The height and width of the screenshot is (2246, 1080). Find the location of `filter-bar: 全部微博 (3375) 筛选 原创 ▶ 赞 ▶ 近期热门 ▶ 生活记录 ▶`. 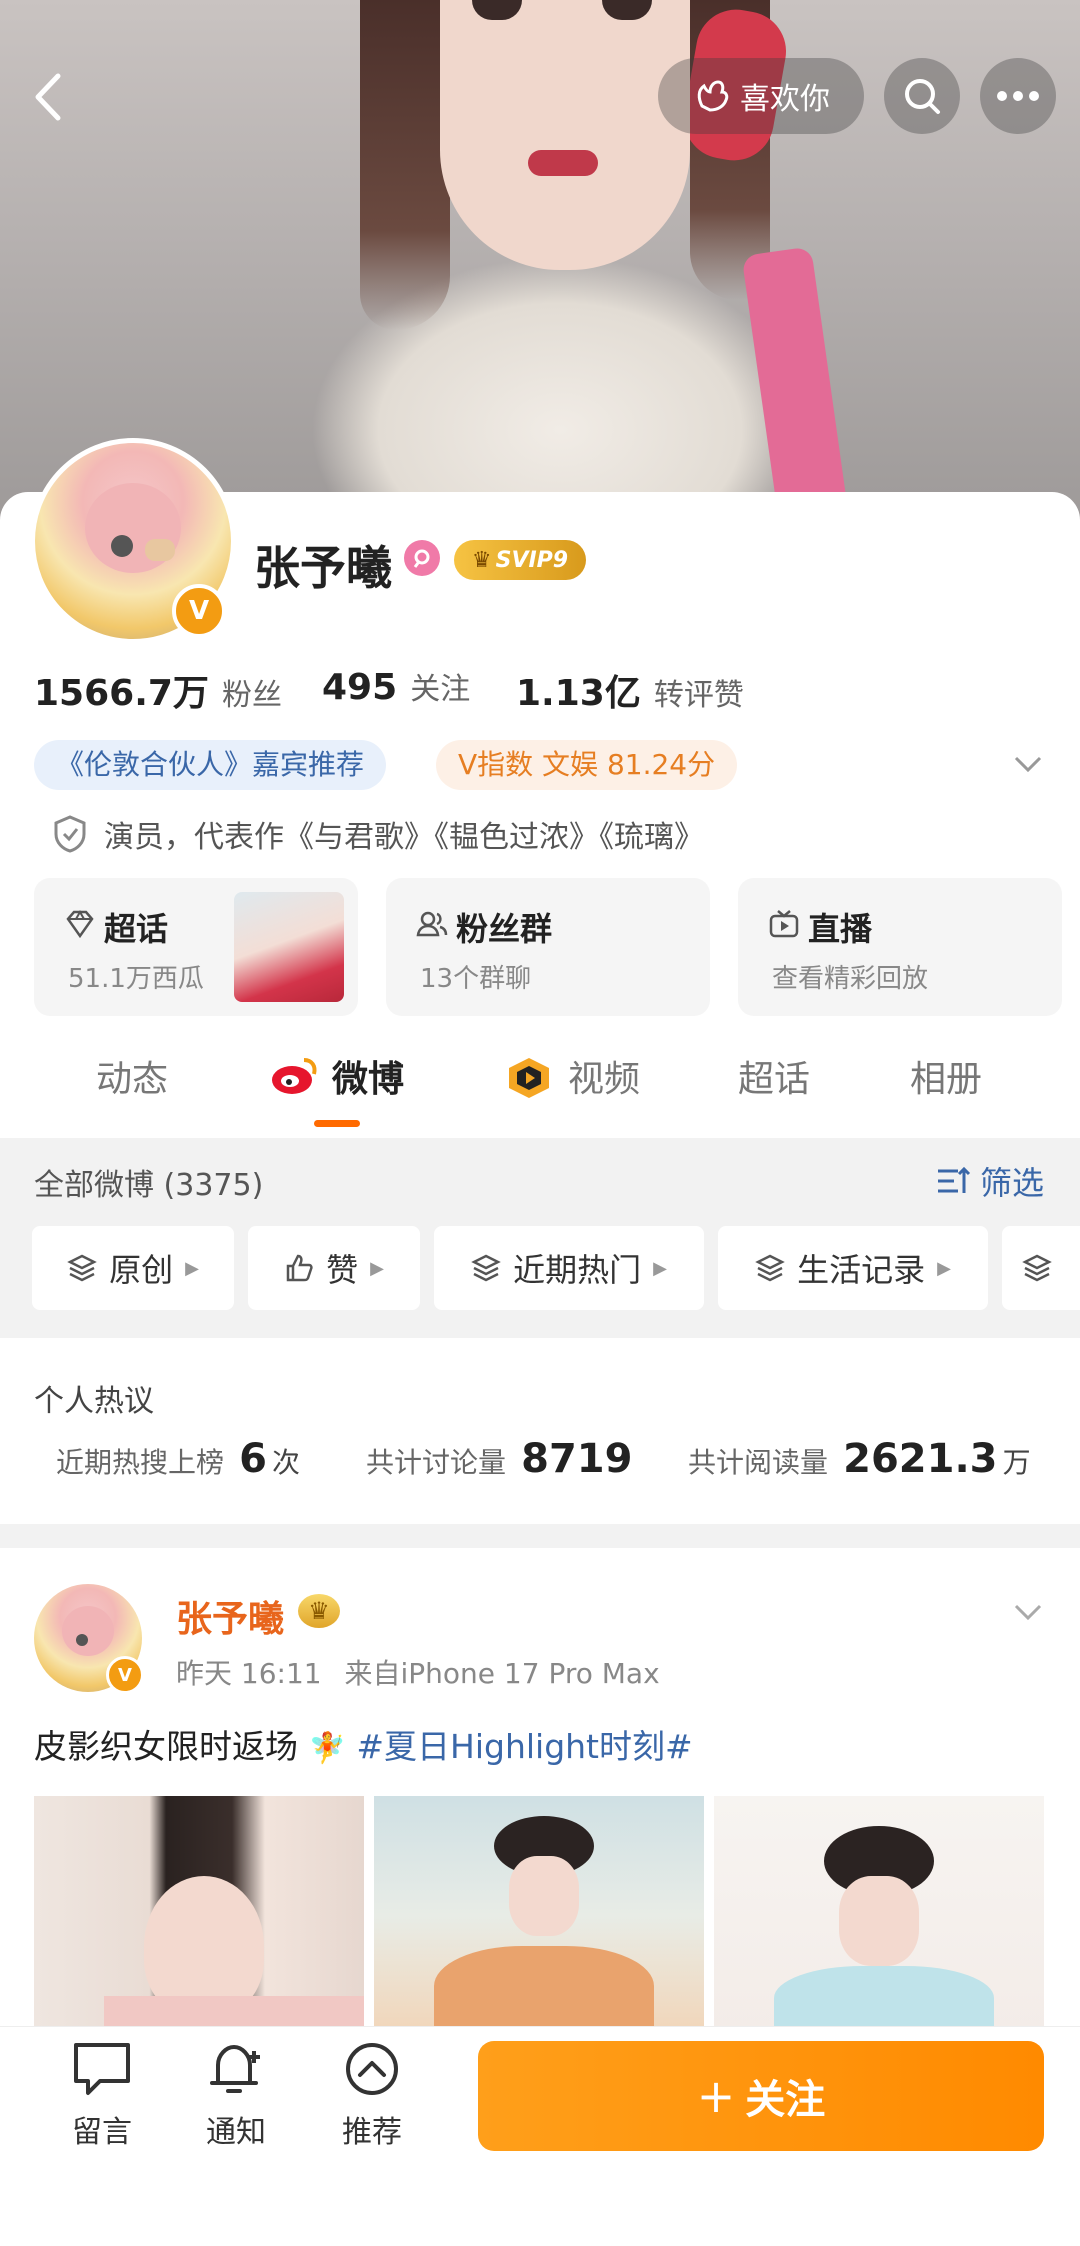

filter-bar: 全部微博 (3375) 筛选 原创 ▶ 赞 ▶ 近期热门 ▶ 生活记录 ▶ is located at coordinates (540, 1238).